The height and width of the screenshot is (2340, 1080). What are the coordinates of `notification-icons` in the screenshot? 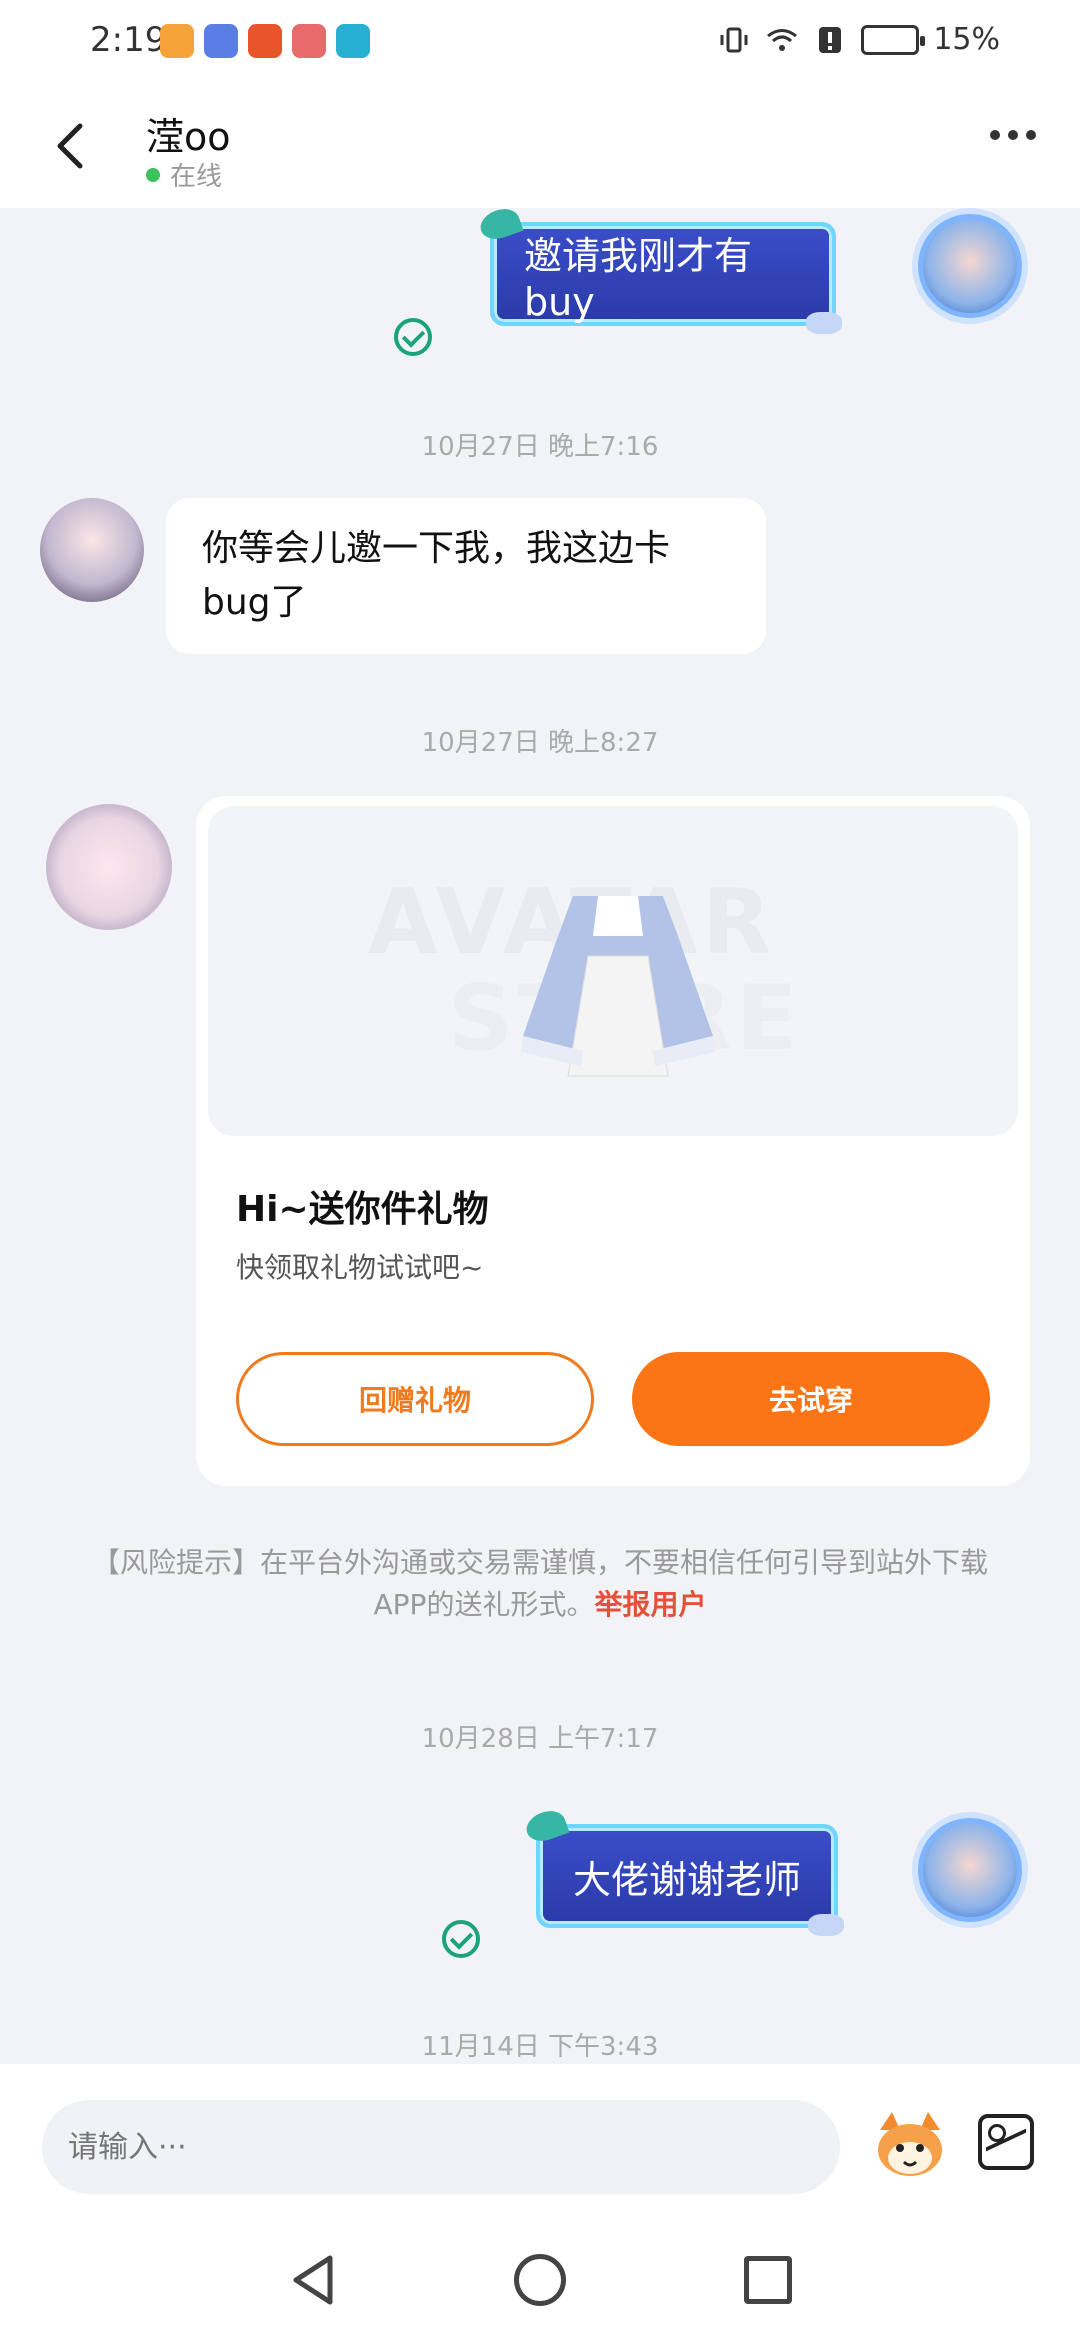 It's located at (265, 41).